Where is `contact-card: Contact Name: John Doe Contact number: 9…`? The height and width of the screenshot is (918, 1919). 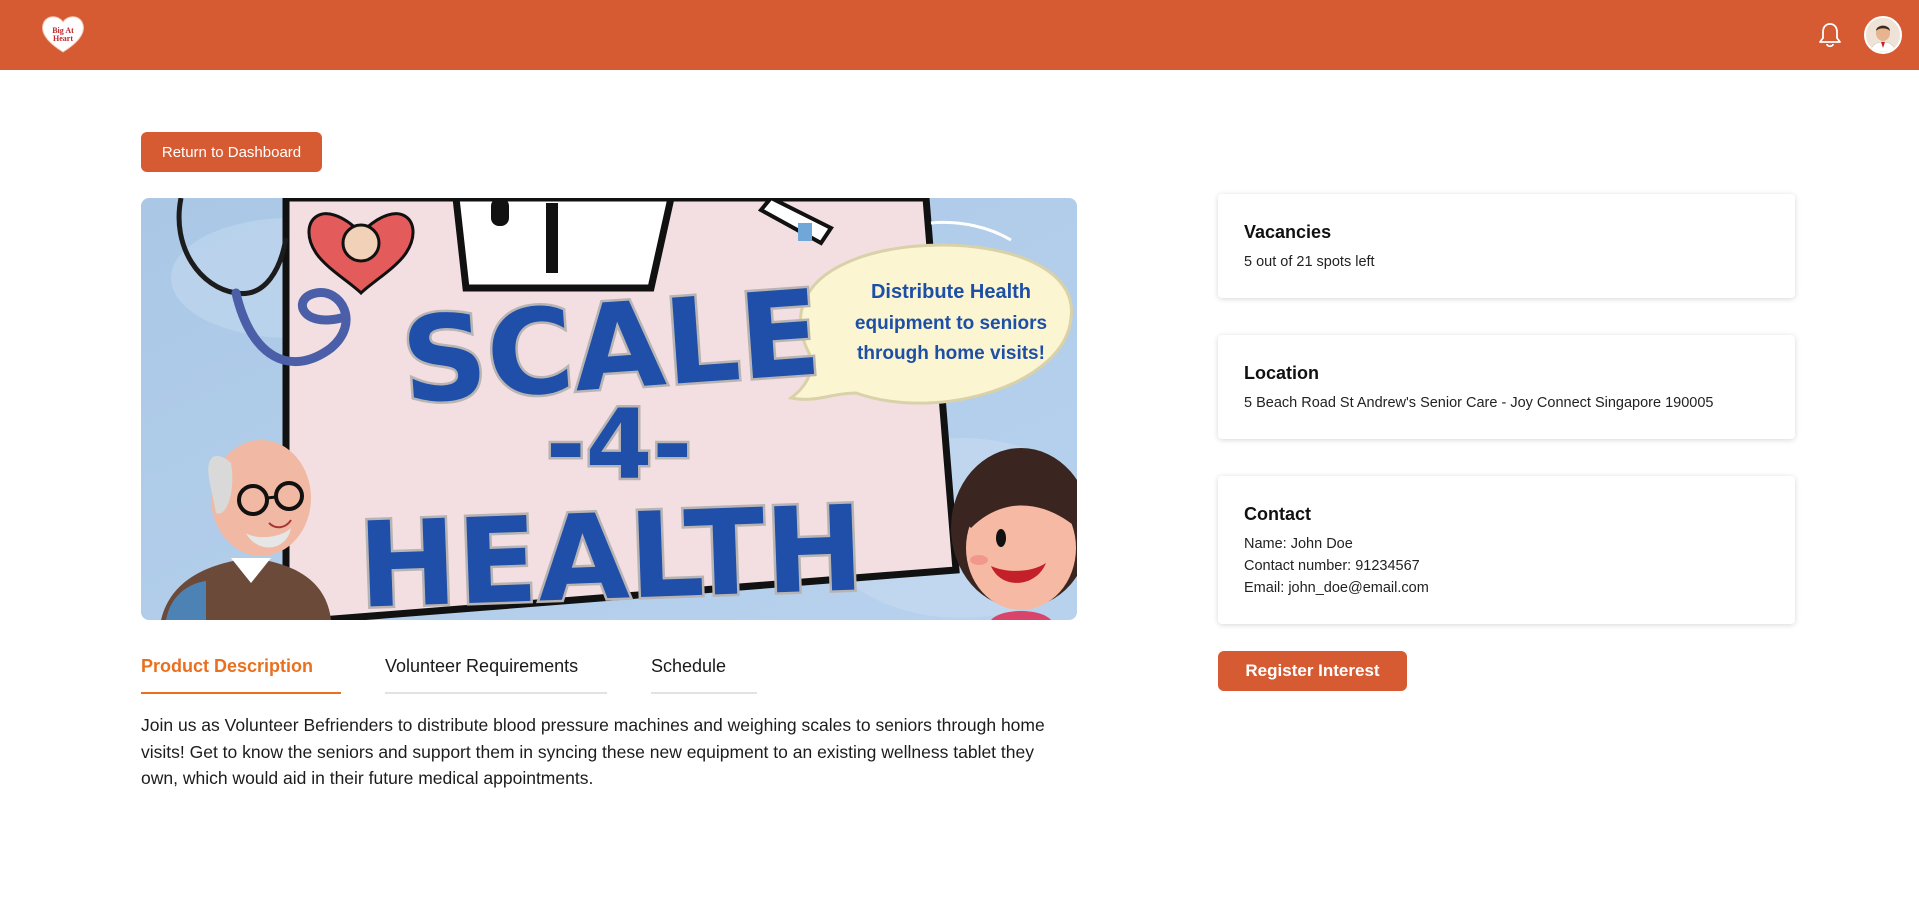 contact-card: Contact Name: John Doe Contact number: 9… is located at coordinates (1506, 550).